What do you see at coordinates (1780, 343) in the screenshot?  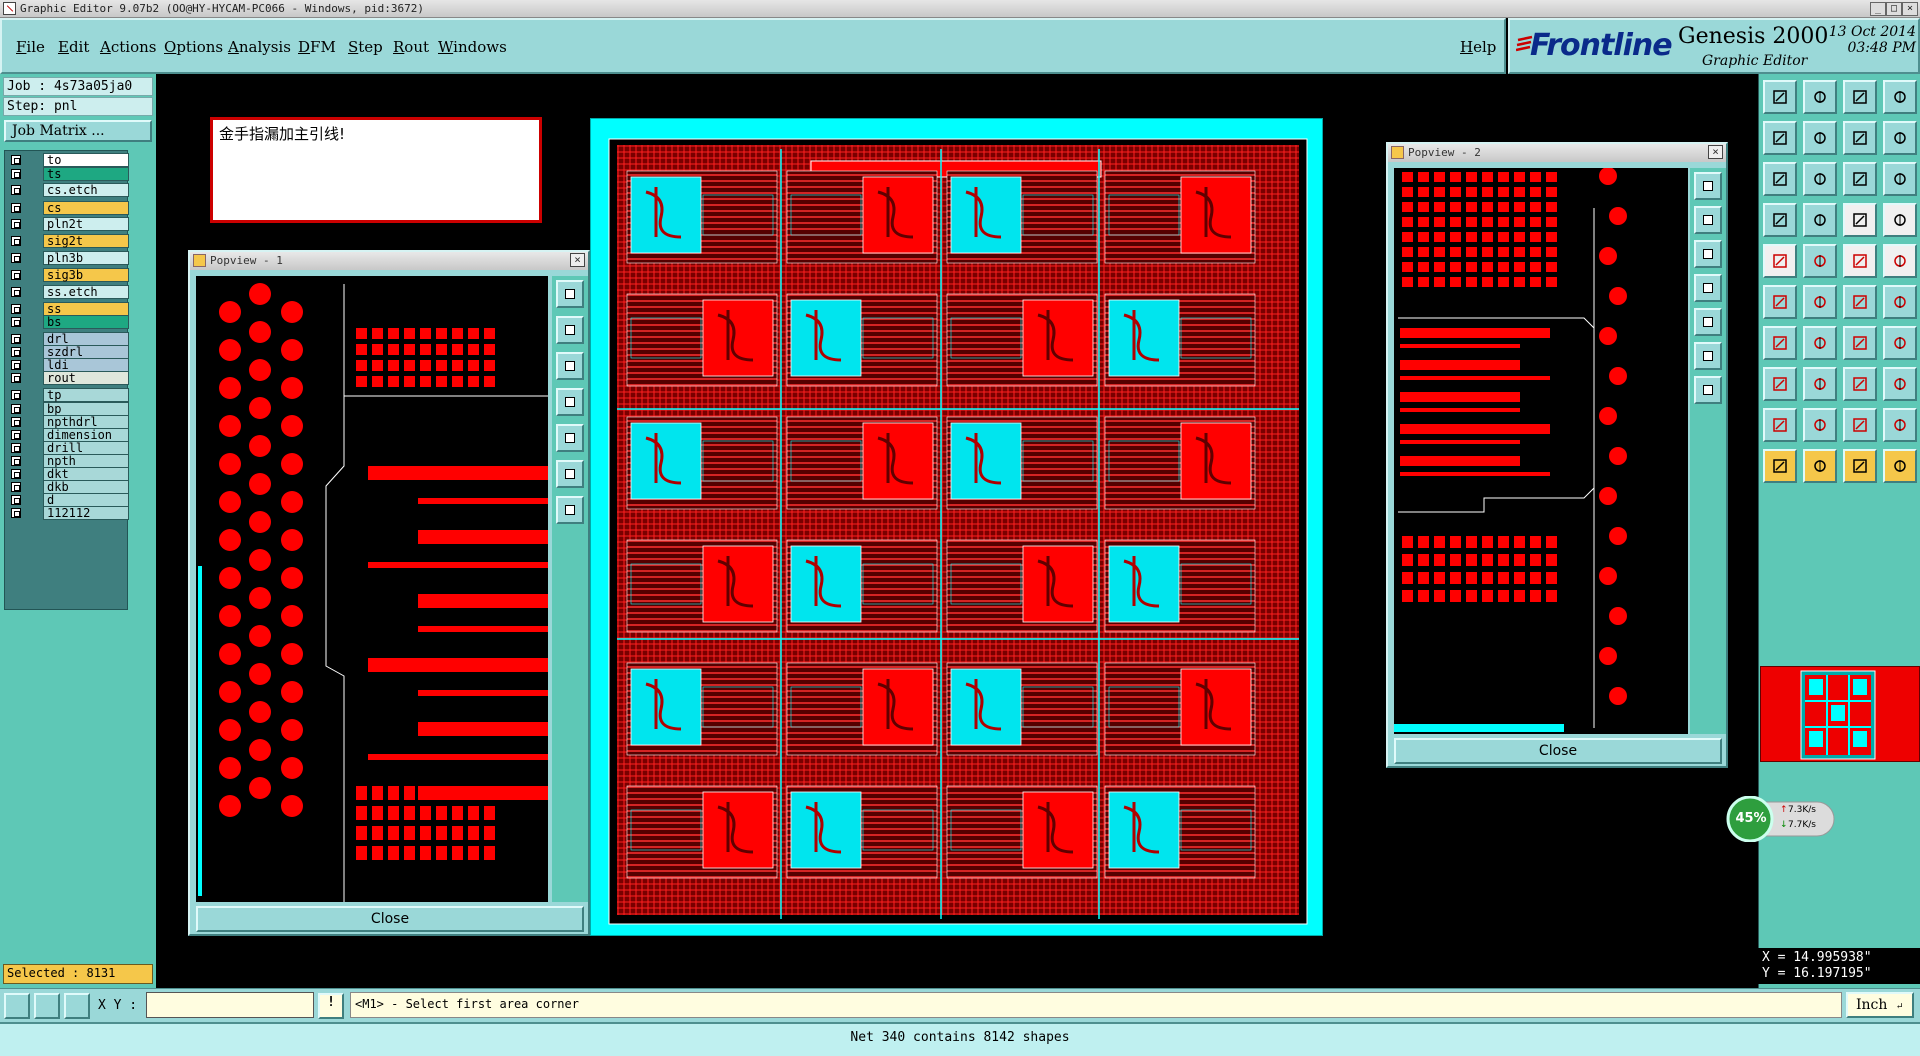 I see `connect-tool-1-button` at bounding box center [1780, 343].